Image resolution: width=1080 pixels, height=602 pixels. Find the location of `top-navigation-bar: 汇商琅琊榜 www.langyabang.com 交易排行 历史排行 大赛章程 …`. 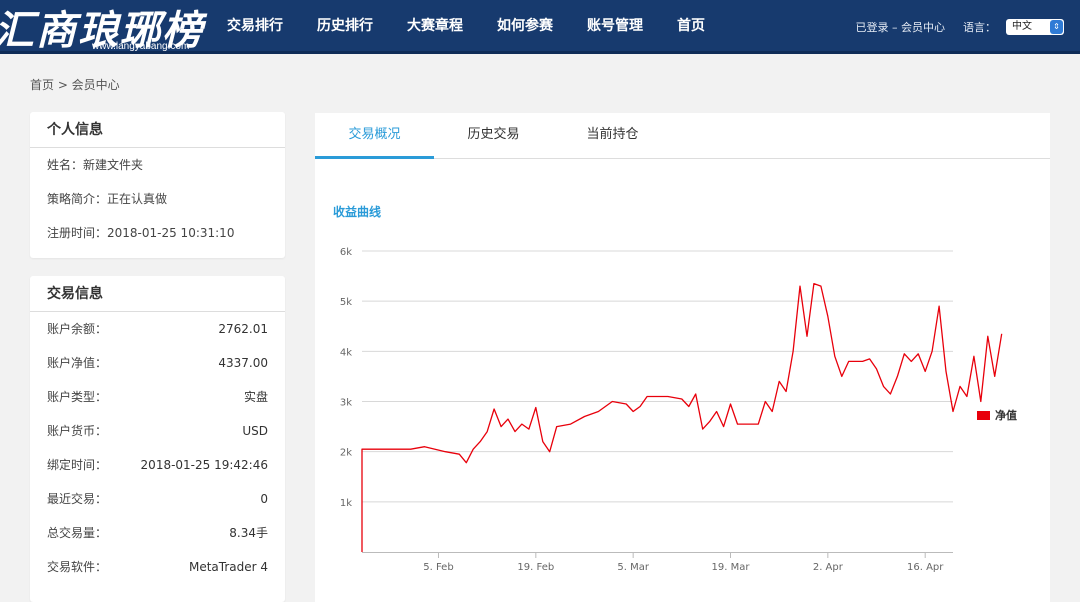

top-navigation-bar: 汇商琅琊榜 www.langyabang.com 交易排行 历史排行 大赛章程 … is located at coordinates (540, 27).